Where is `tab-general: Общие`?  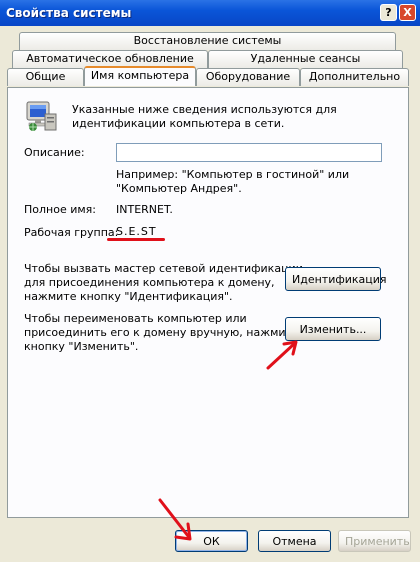 tab-general: Общие is located at coordinates (45, 77).